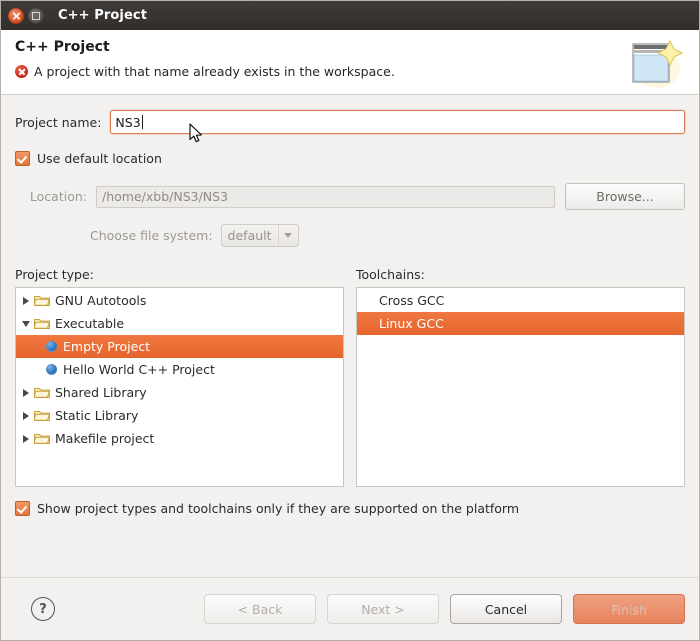 This screenshot has width=700, height=641. Describe the element at coordinates (179, 346) in the screenshot. I see `tree-item-empty-project: Empty Project` at that location.